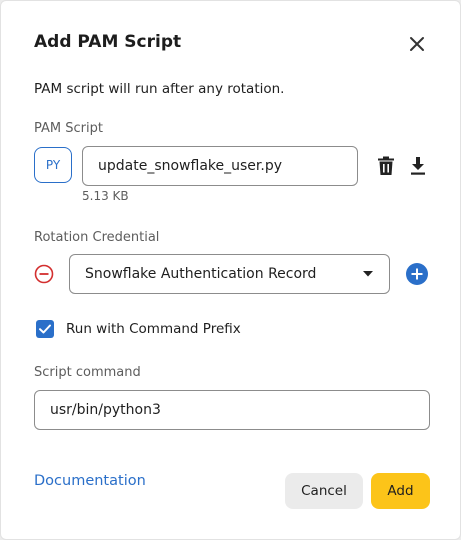  I want to click on documentation-link: Documentation, so click(90, 481).